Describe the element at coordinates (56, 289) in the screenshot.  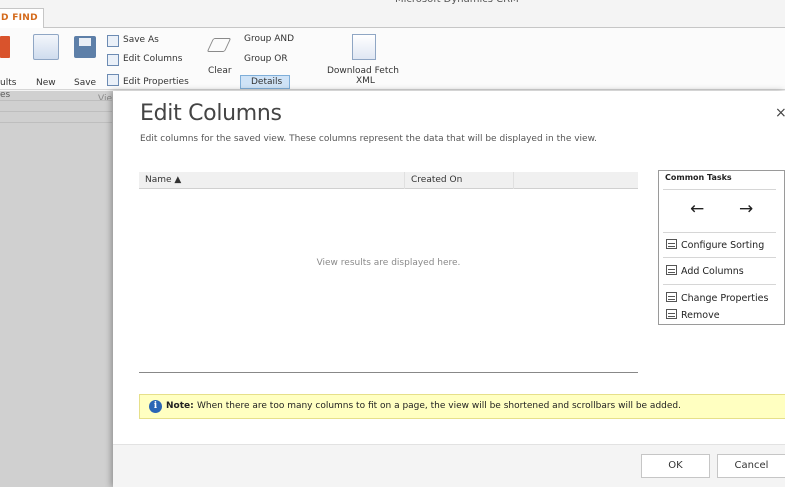
I see `modal-overlay` at that location.